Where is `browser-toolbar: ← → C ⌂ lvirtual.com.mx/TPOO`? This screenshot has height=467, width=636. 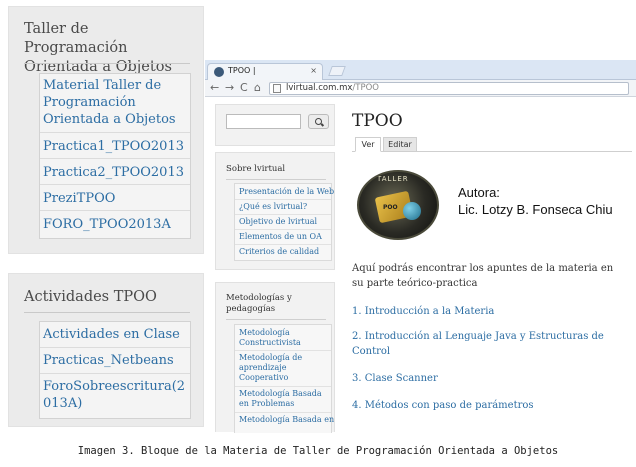
browser-toolbar: ← → C ⌂ lvirtual.com.mx/TPOO is located at coordinates (420, 88).